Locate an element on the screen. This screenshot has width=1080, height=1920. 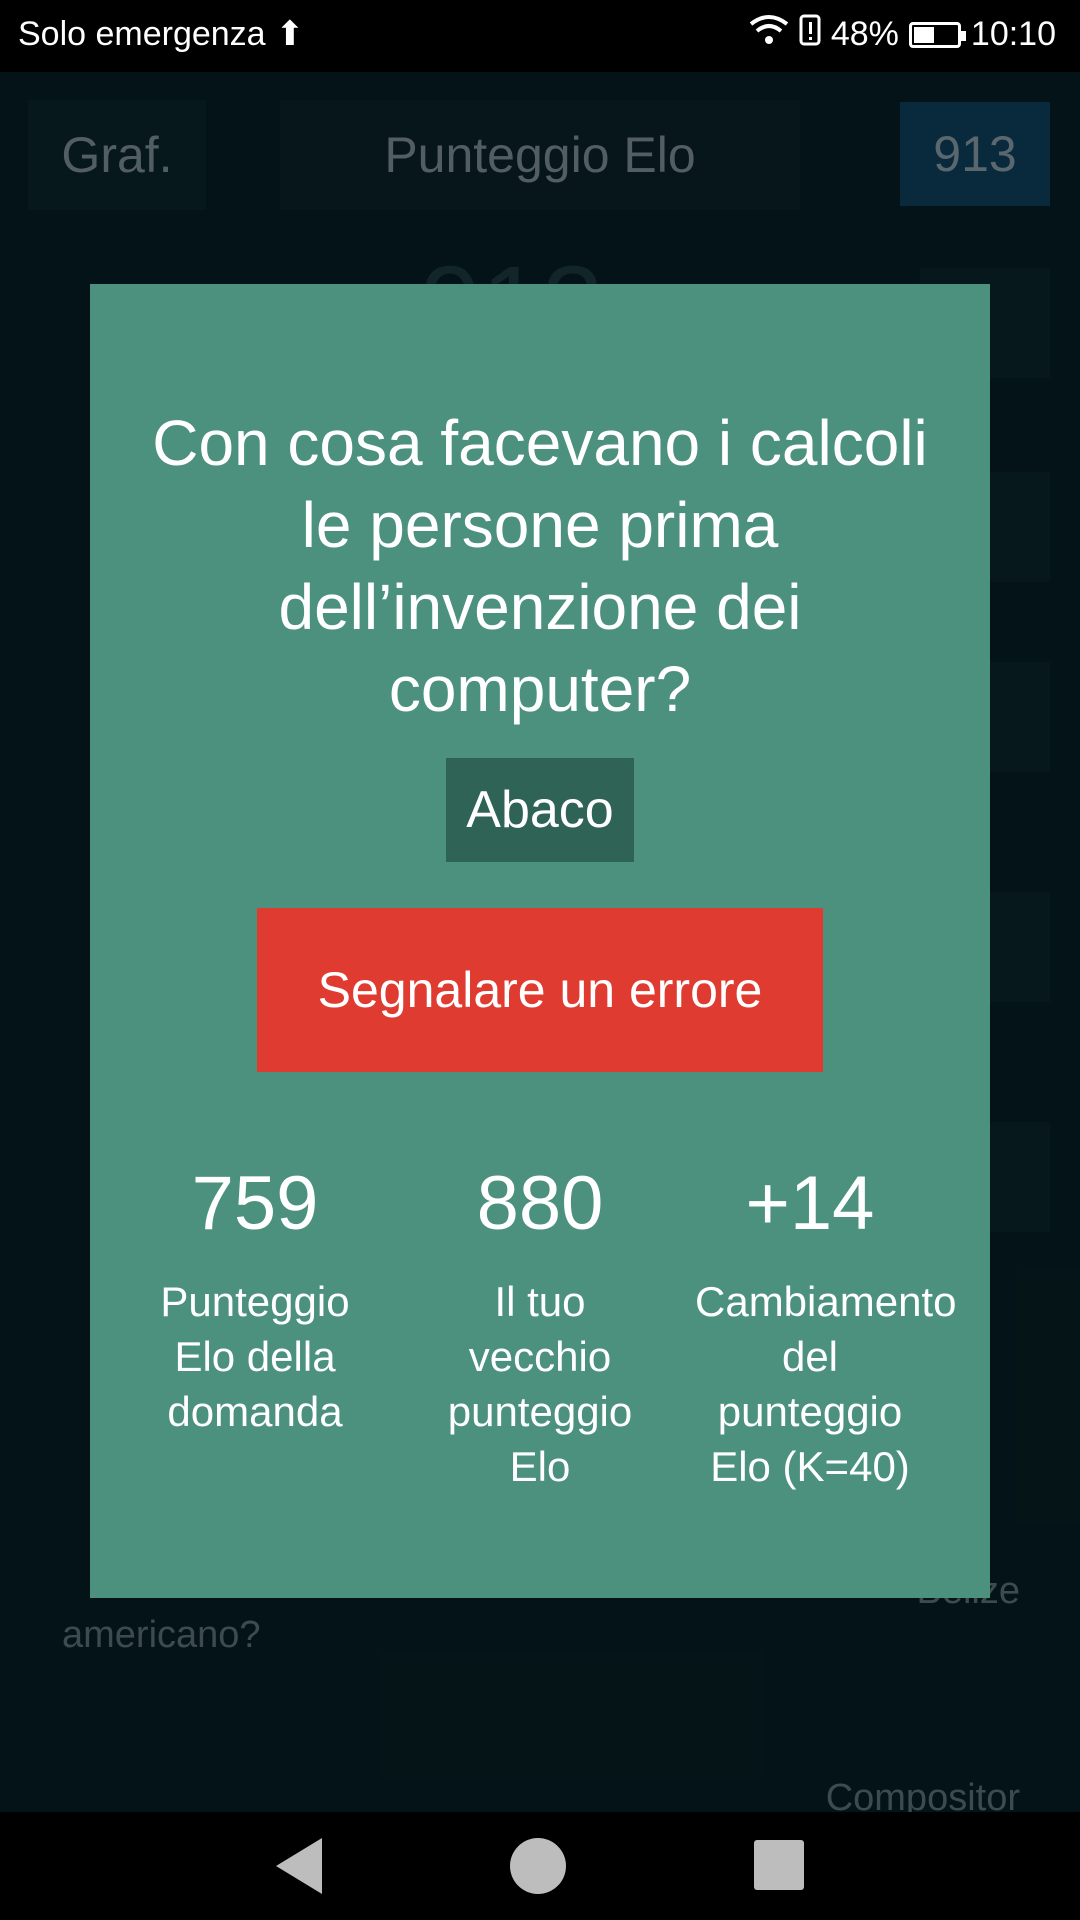
back-icon is located at coordinates (299, 1866).